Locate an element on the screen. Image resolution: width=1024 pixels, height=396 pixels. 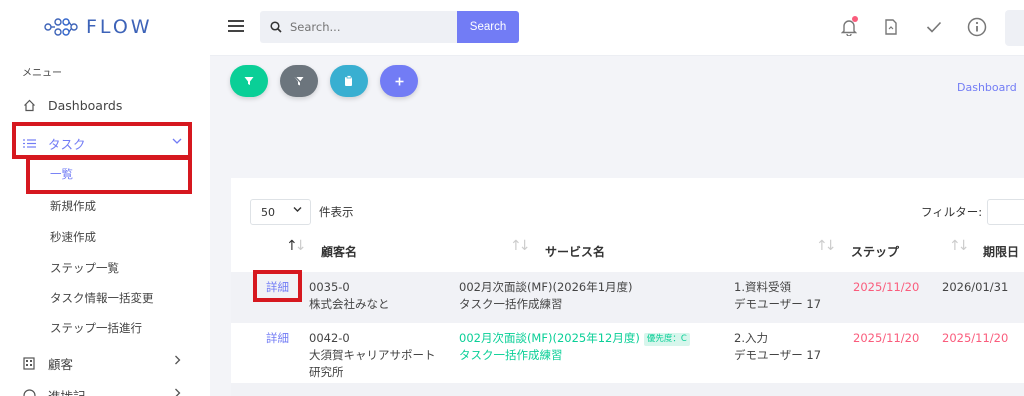
due-date: 2026/01/31 is located at coordinates (975, 287).